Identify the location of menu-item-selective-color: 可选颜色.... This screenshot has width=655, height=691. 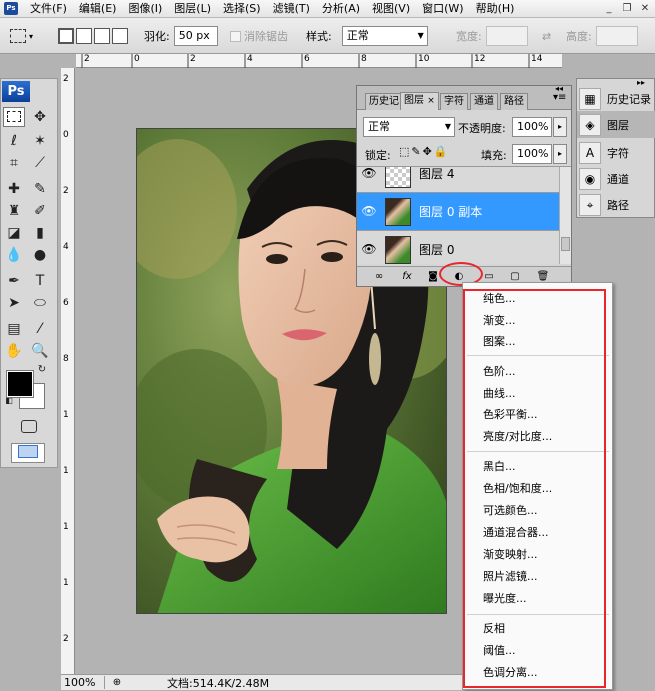
(510, 511).